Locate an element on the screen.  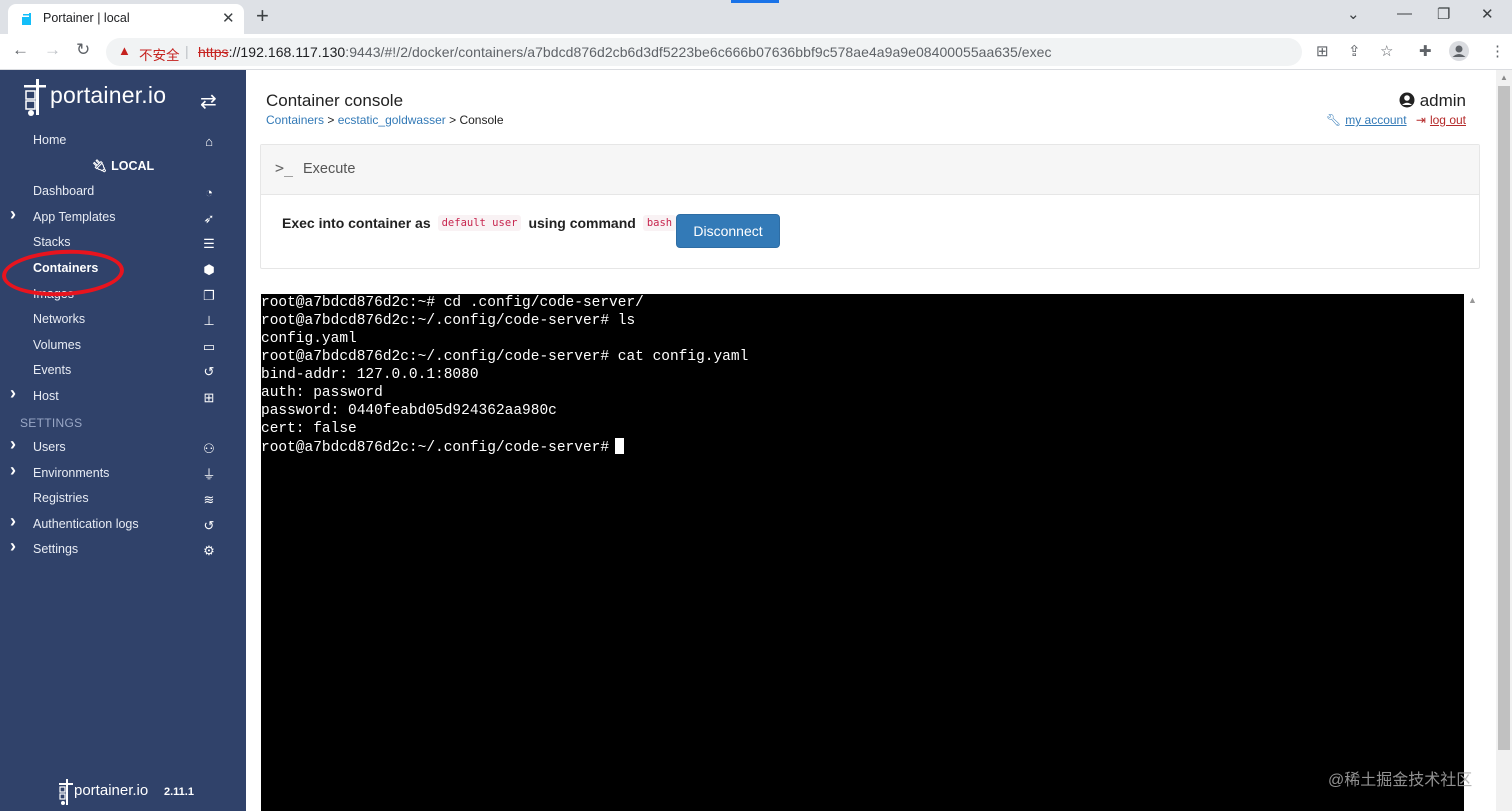
exec-user-code: default user is located at coordinates (479, 223).